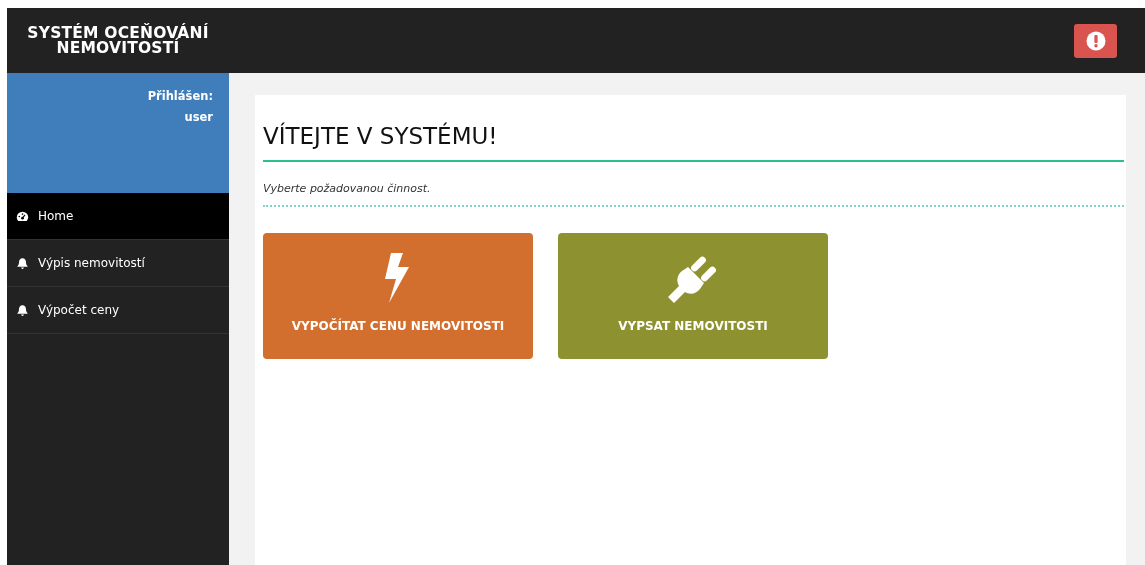 The width and height of the screenshot is (1145, 565). I want to click on page-heading: VÍTEJTE V SYSTÉMU!, so click(693, 142).